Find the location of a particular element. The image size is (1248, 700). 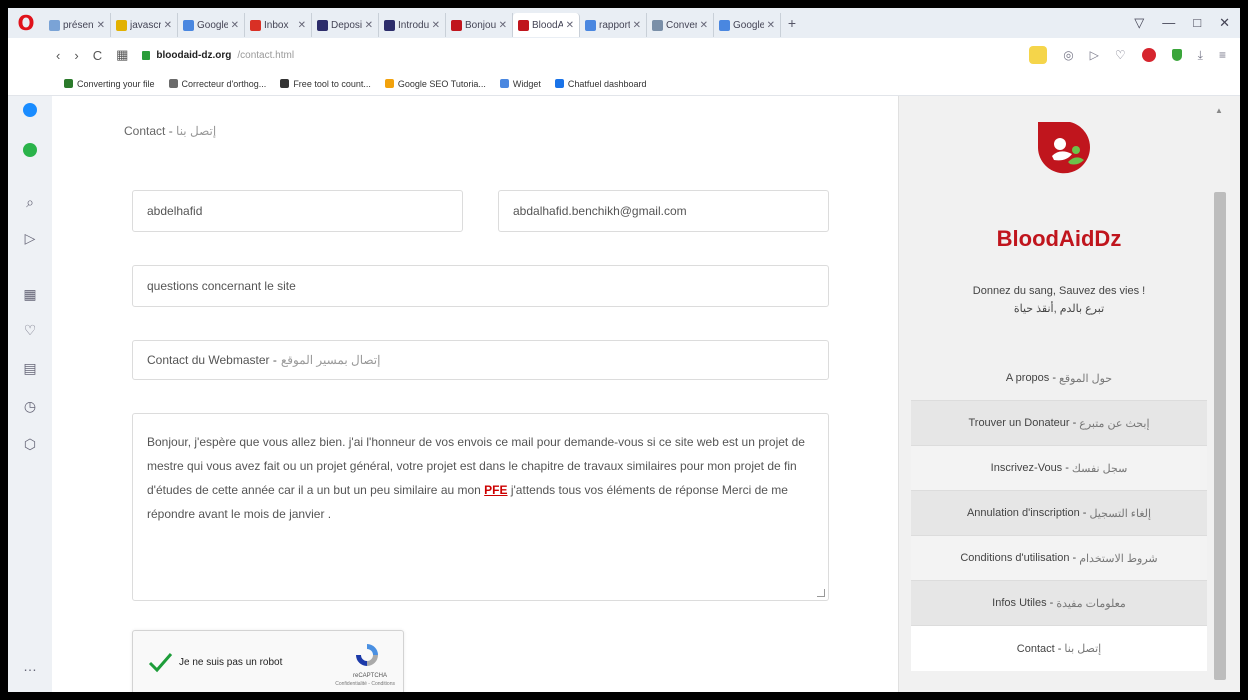

browser-tab: Deposi ✕ is located at coordinates (345, 25).